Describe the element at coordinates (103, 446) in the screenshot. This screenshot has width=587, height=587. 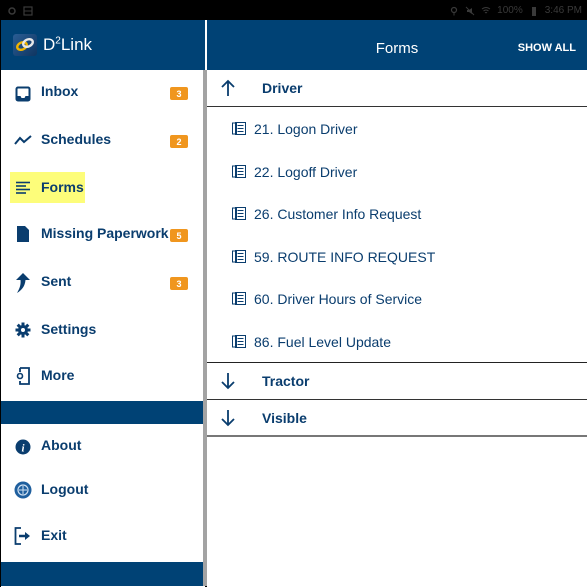
I see `drawer-item-about: i About` at that location.